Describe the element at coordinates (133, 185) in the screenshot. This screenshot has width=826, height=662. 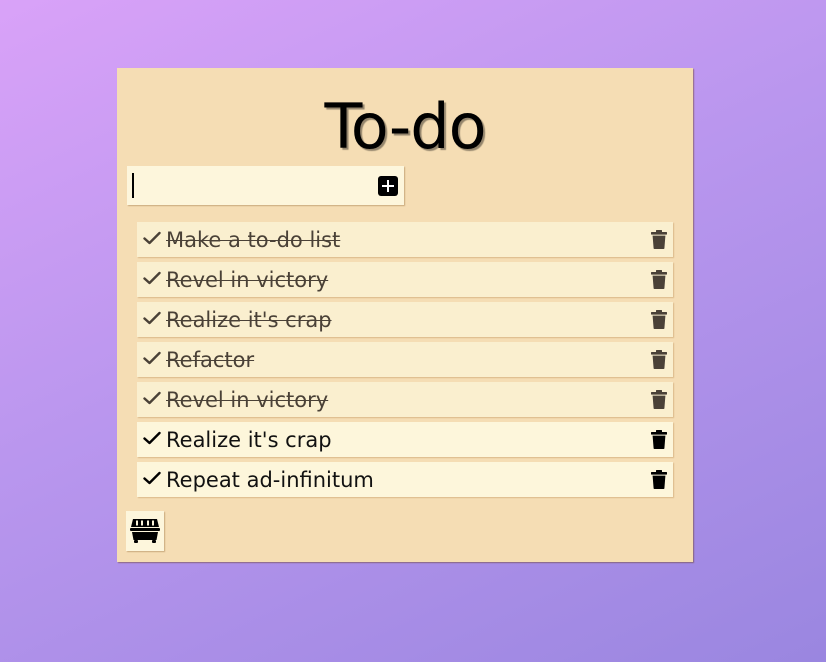
I see `text-caret` at that location.